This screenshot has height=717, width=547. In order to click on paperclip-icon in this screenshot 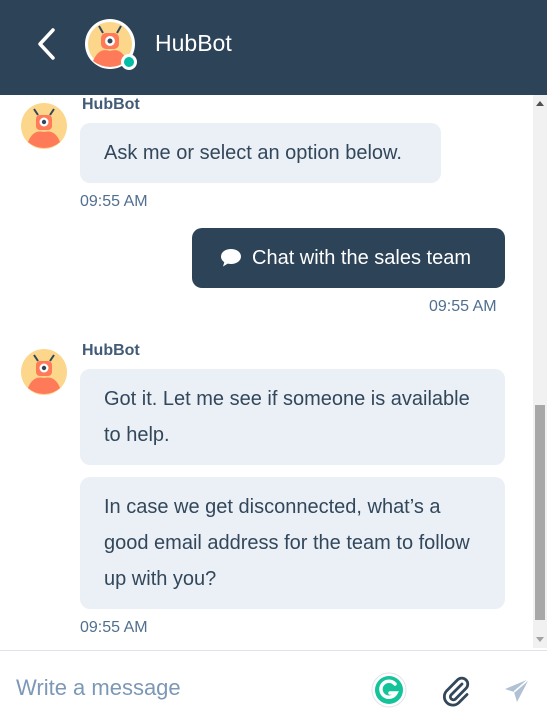, I will do `click(456, 692)`.